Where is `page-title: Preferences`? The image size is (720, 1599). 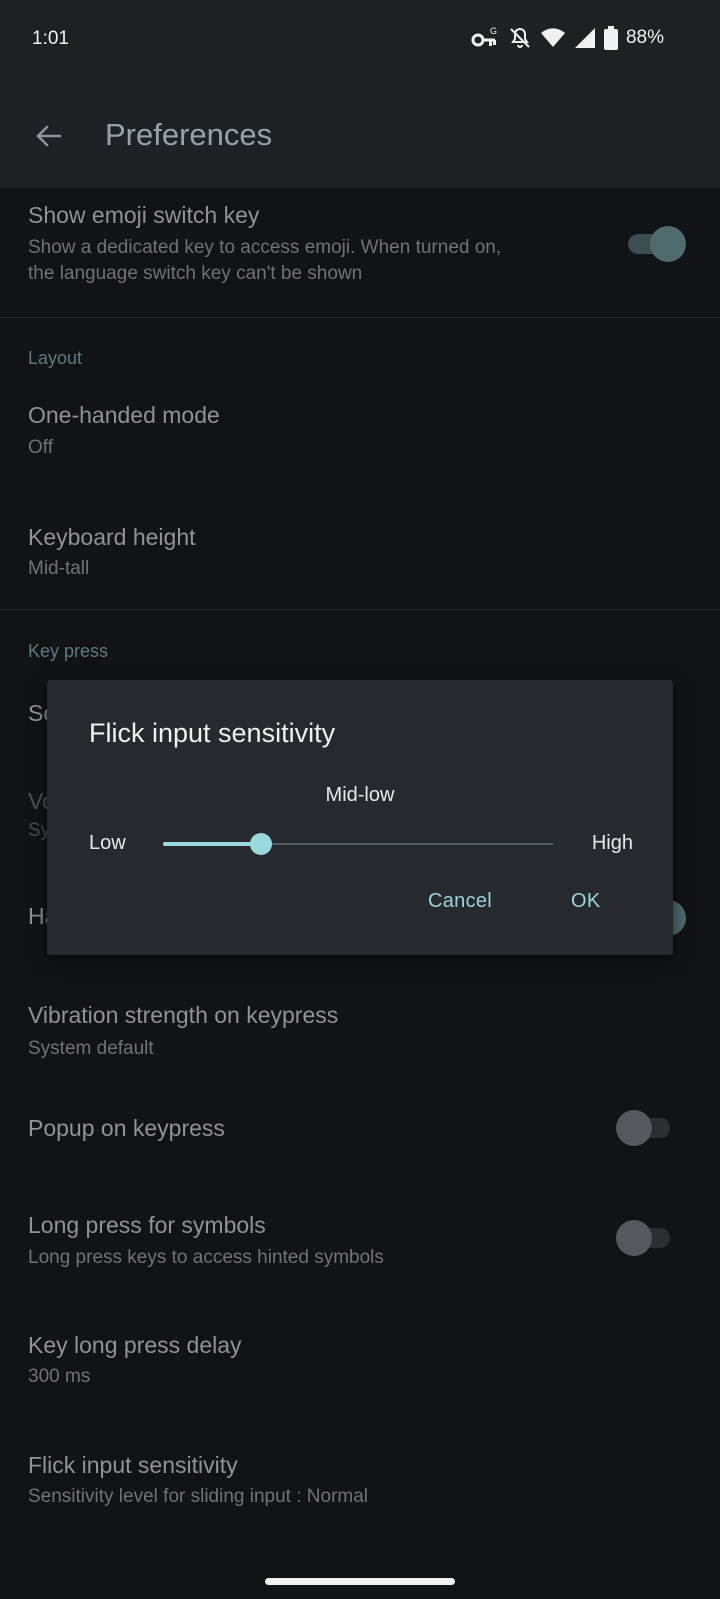 page-title: Preferences is located at coordinates (189, 134).